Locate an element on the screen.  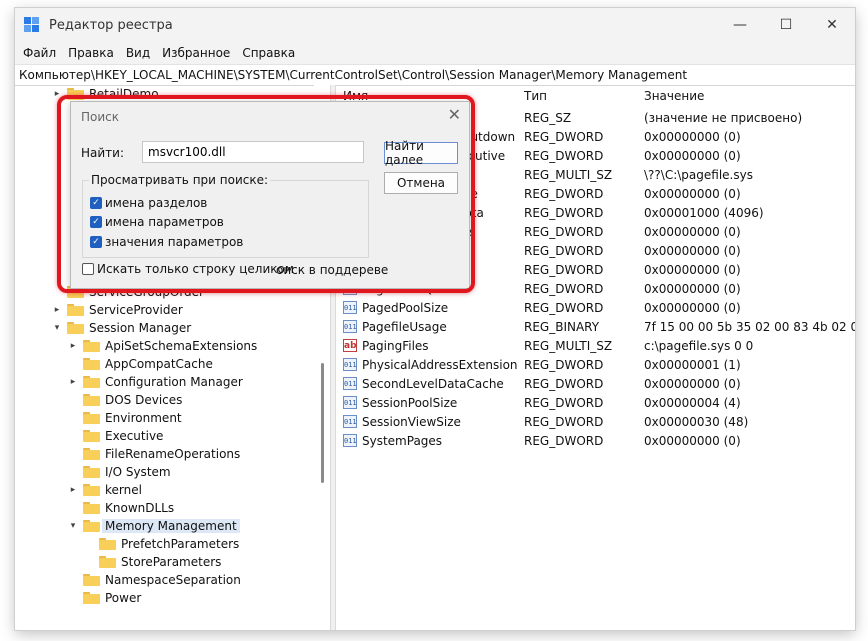
value-name: SecondLevelDataCache is located at coordinates (433, 383).